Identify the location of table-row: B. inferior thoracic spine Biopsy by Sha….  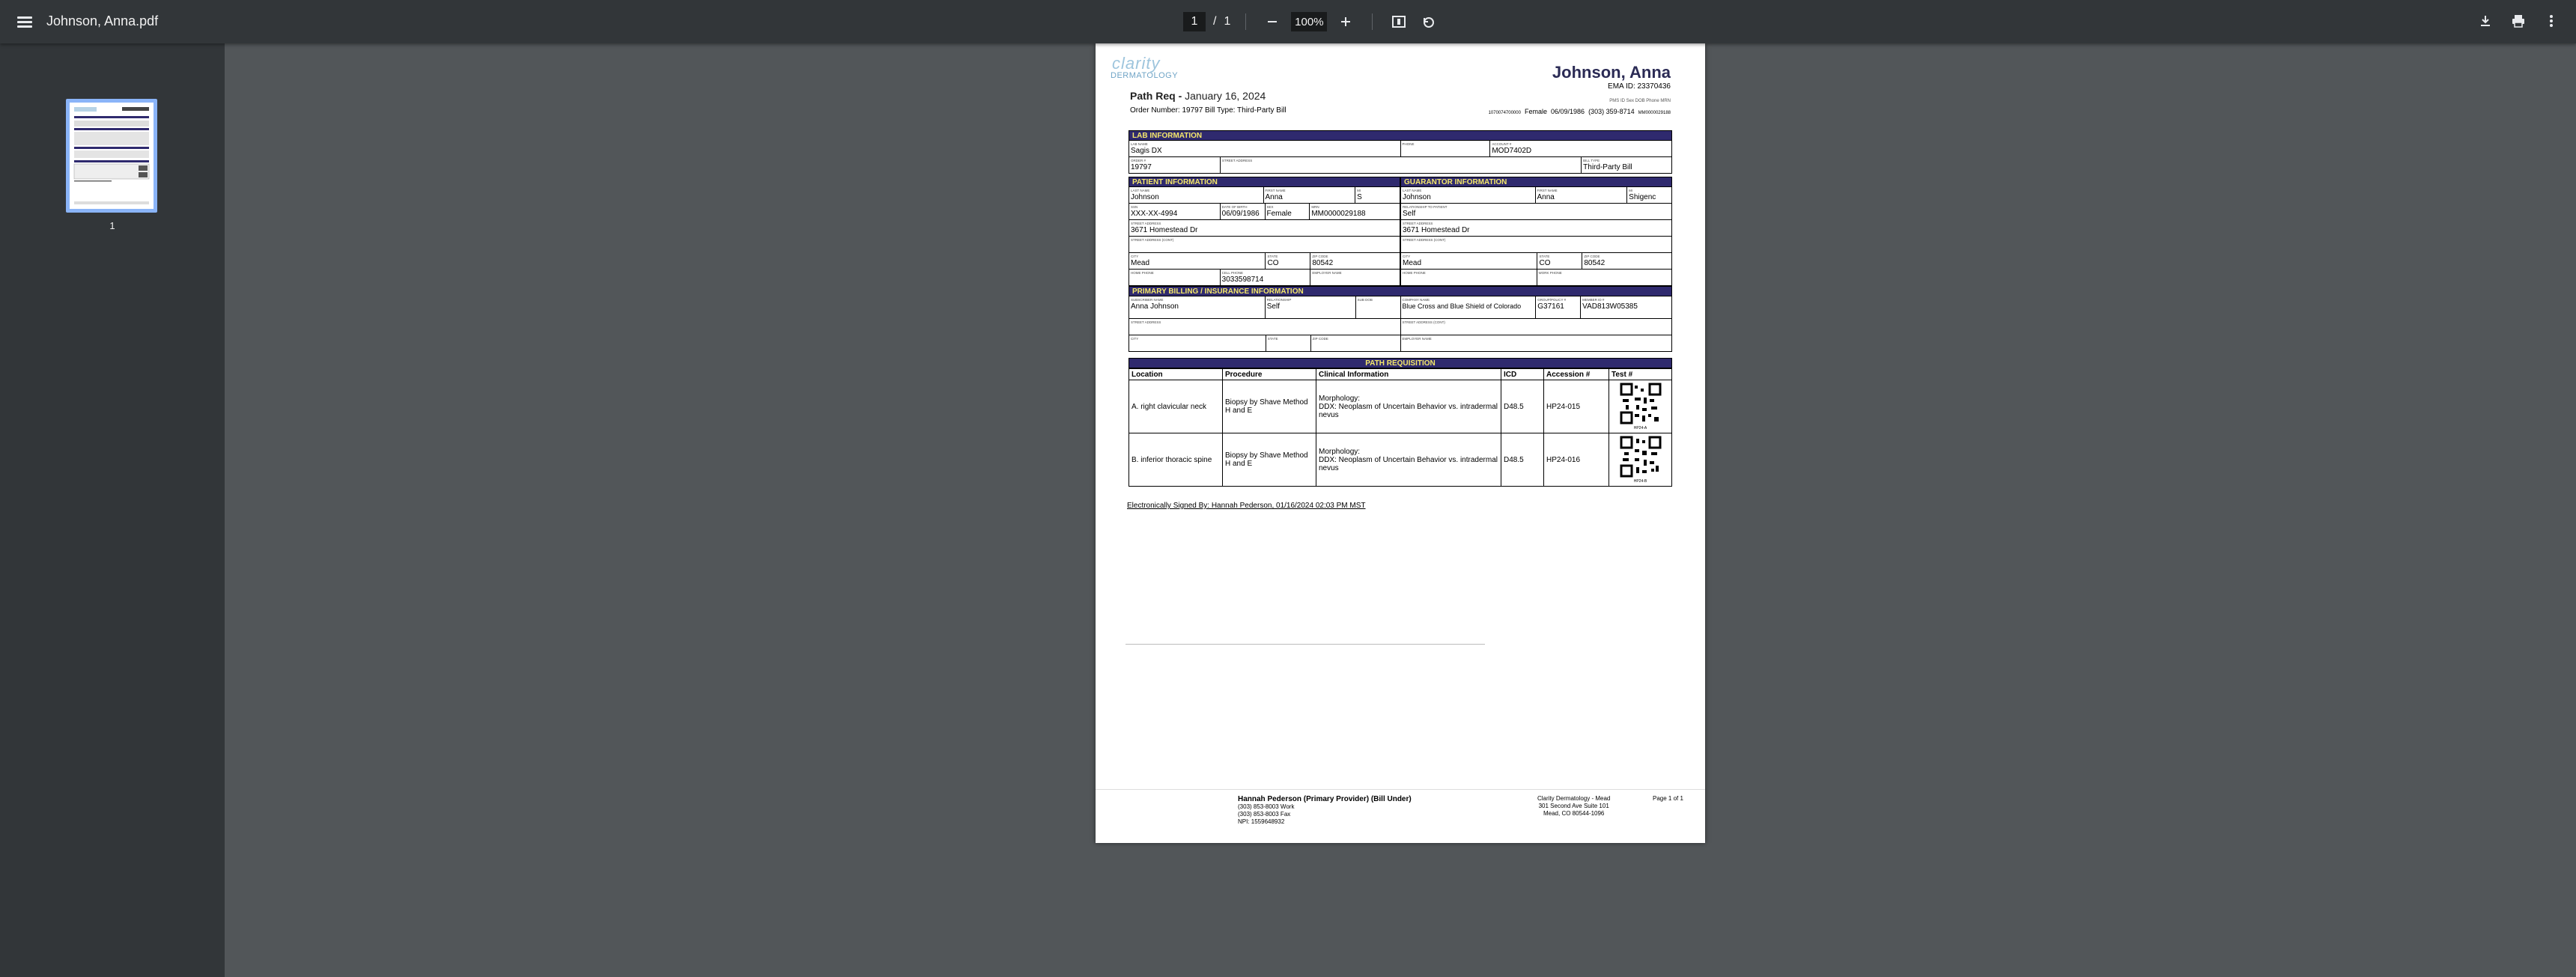
(1400, 460).